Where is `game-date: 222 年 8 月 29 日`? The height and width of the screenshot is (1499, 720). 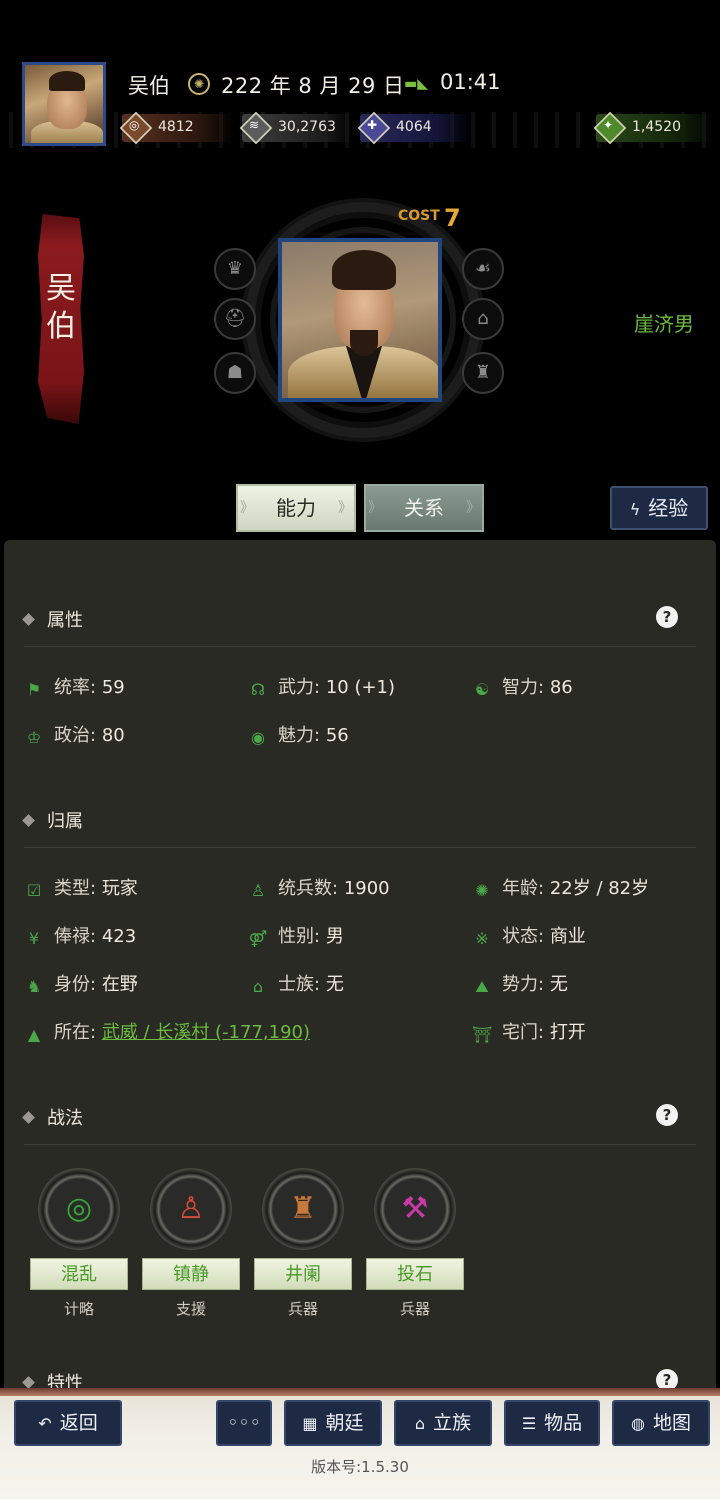 game-date: 222 年 8 月 29 日 is located at coordinates (313, 86).